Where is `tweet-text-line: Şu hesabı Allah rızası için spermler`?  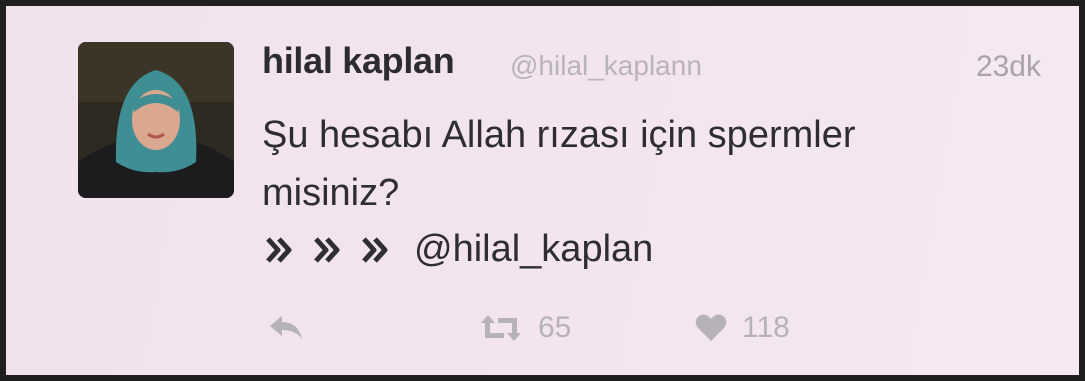 tweet-text-line: Şu hesabı Allah rızası için spermler is located at coordinates (559, 135).